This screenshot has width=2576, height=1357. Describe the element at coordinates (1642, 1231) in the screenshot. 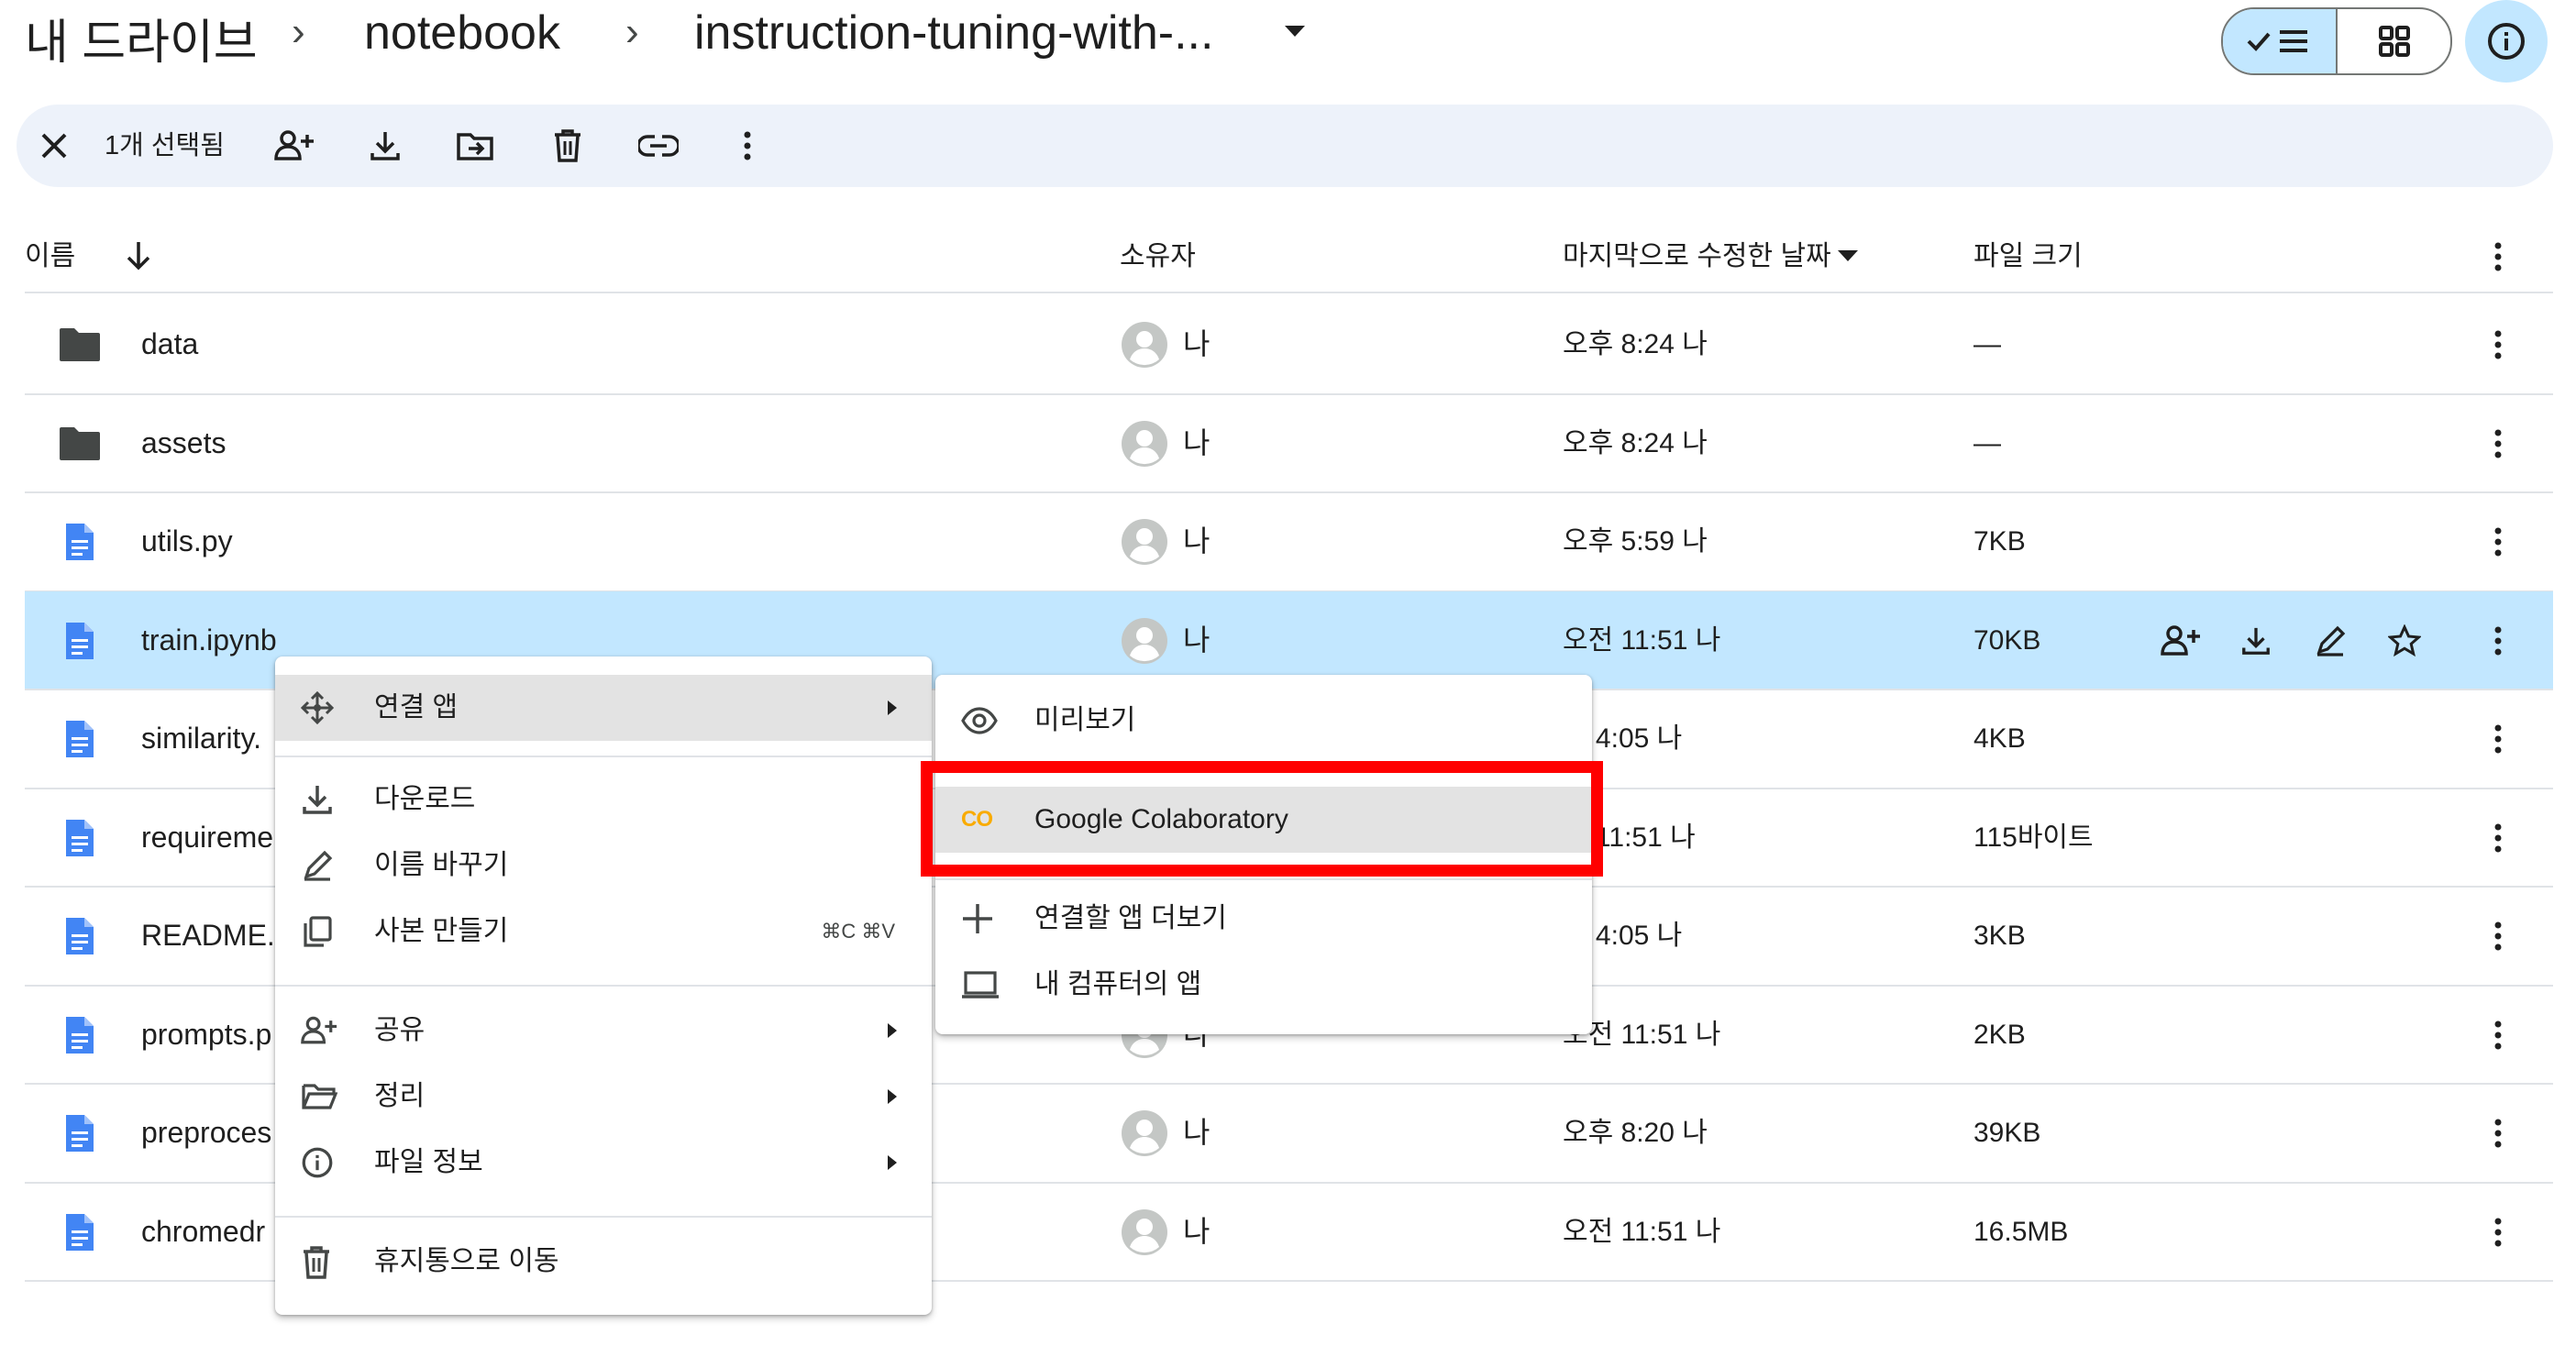

I see `modified-date: 오전 11:51 나` at that location.